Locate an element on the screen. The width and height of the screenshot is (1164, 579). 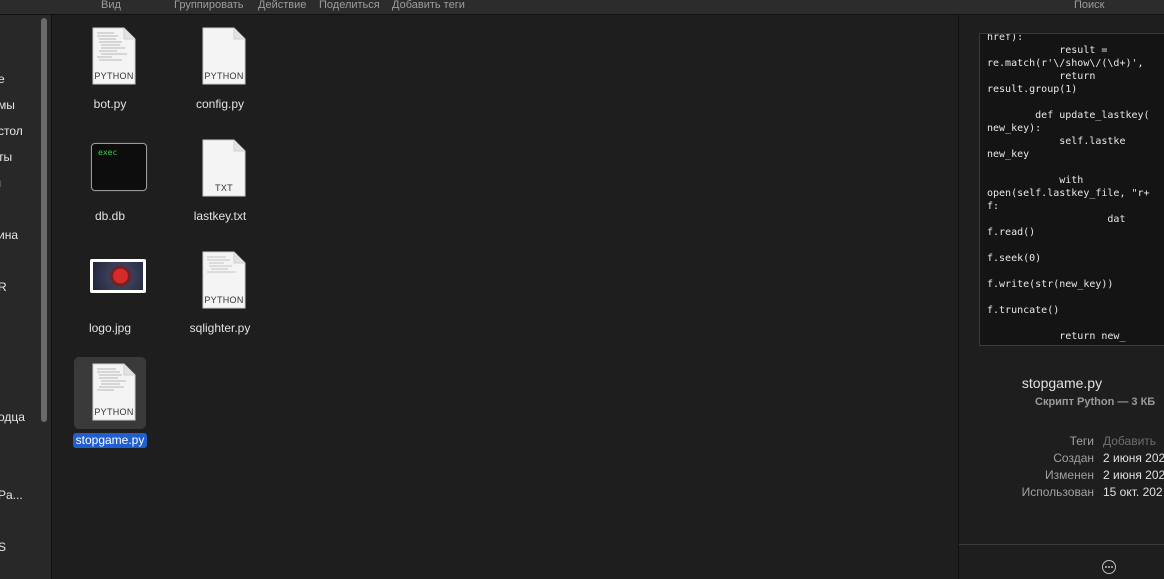
sidebar: е мы стол ты ı ина R одца Pa... S is located at coordinates (26, 297).